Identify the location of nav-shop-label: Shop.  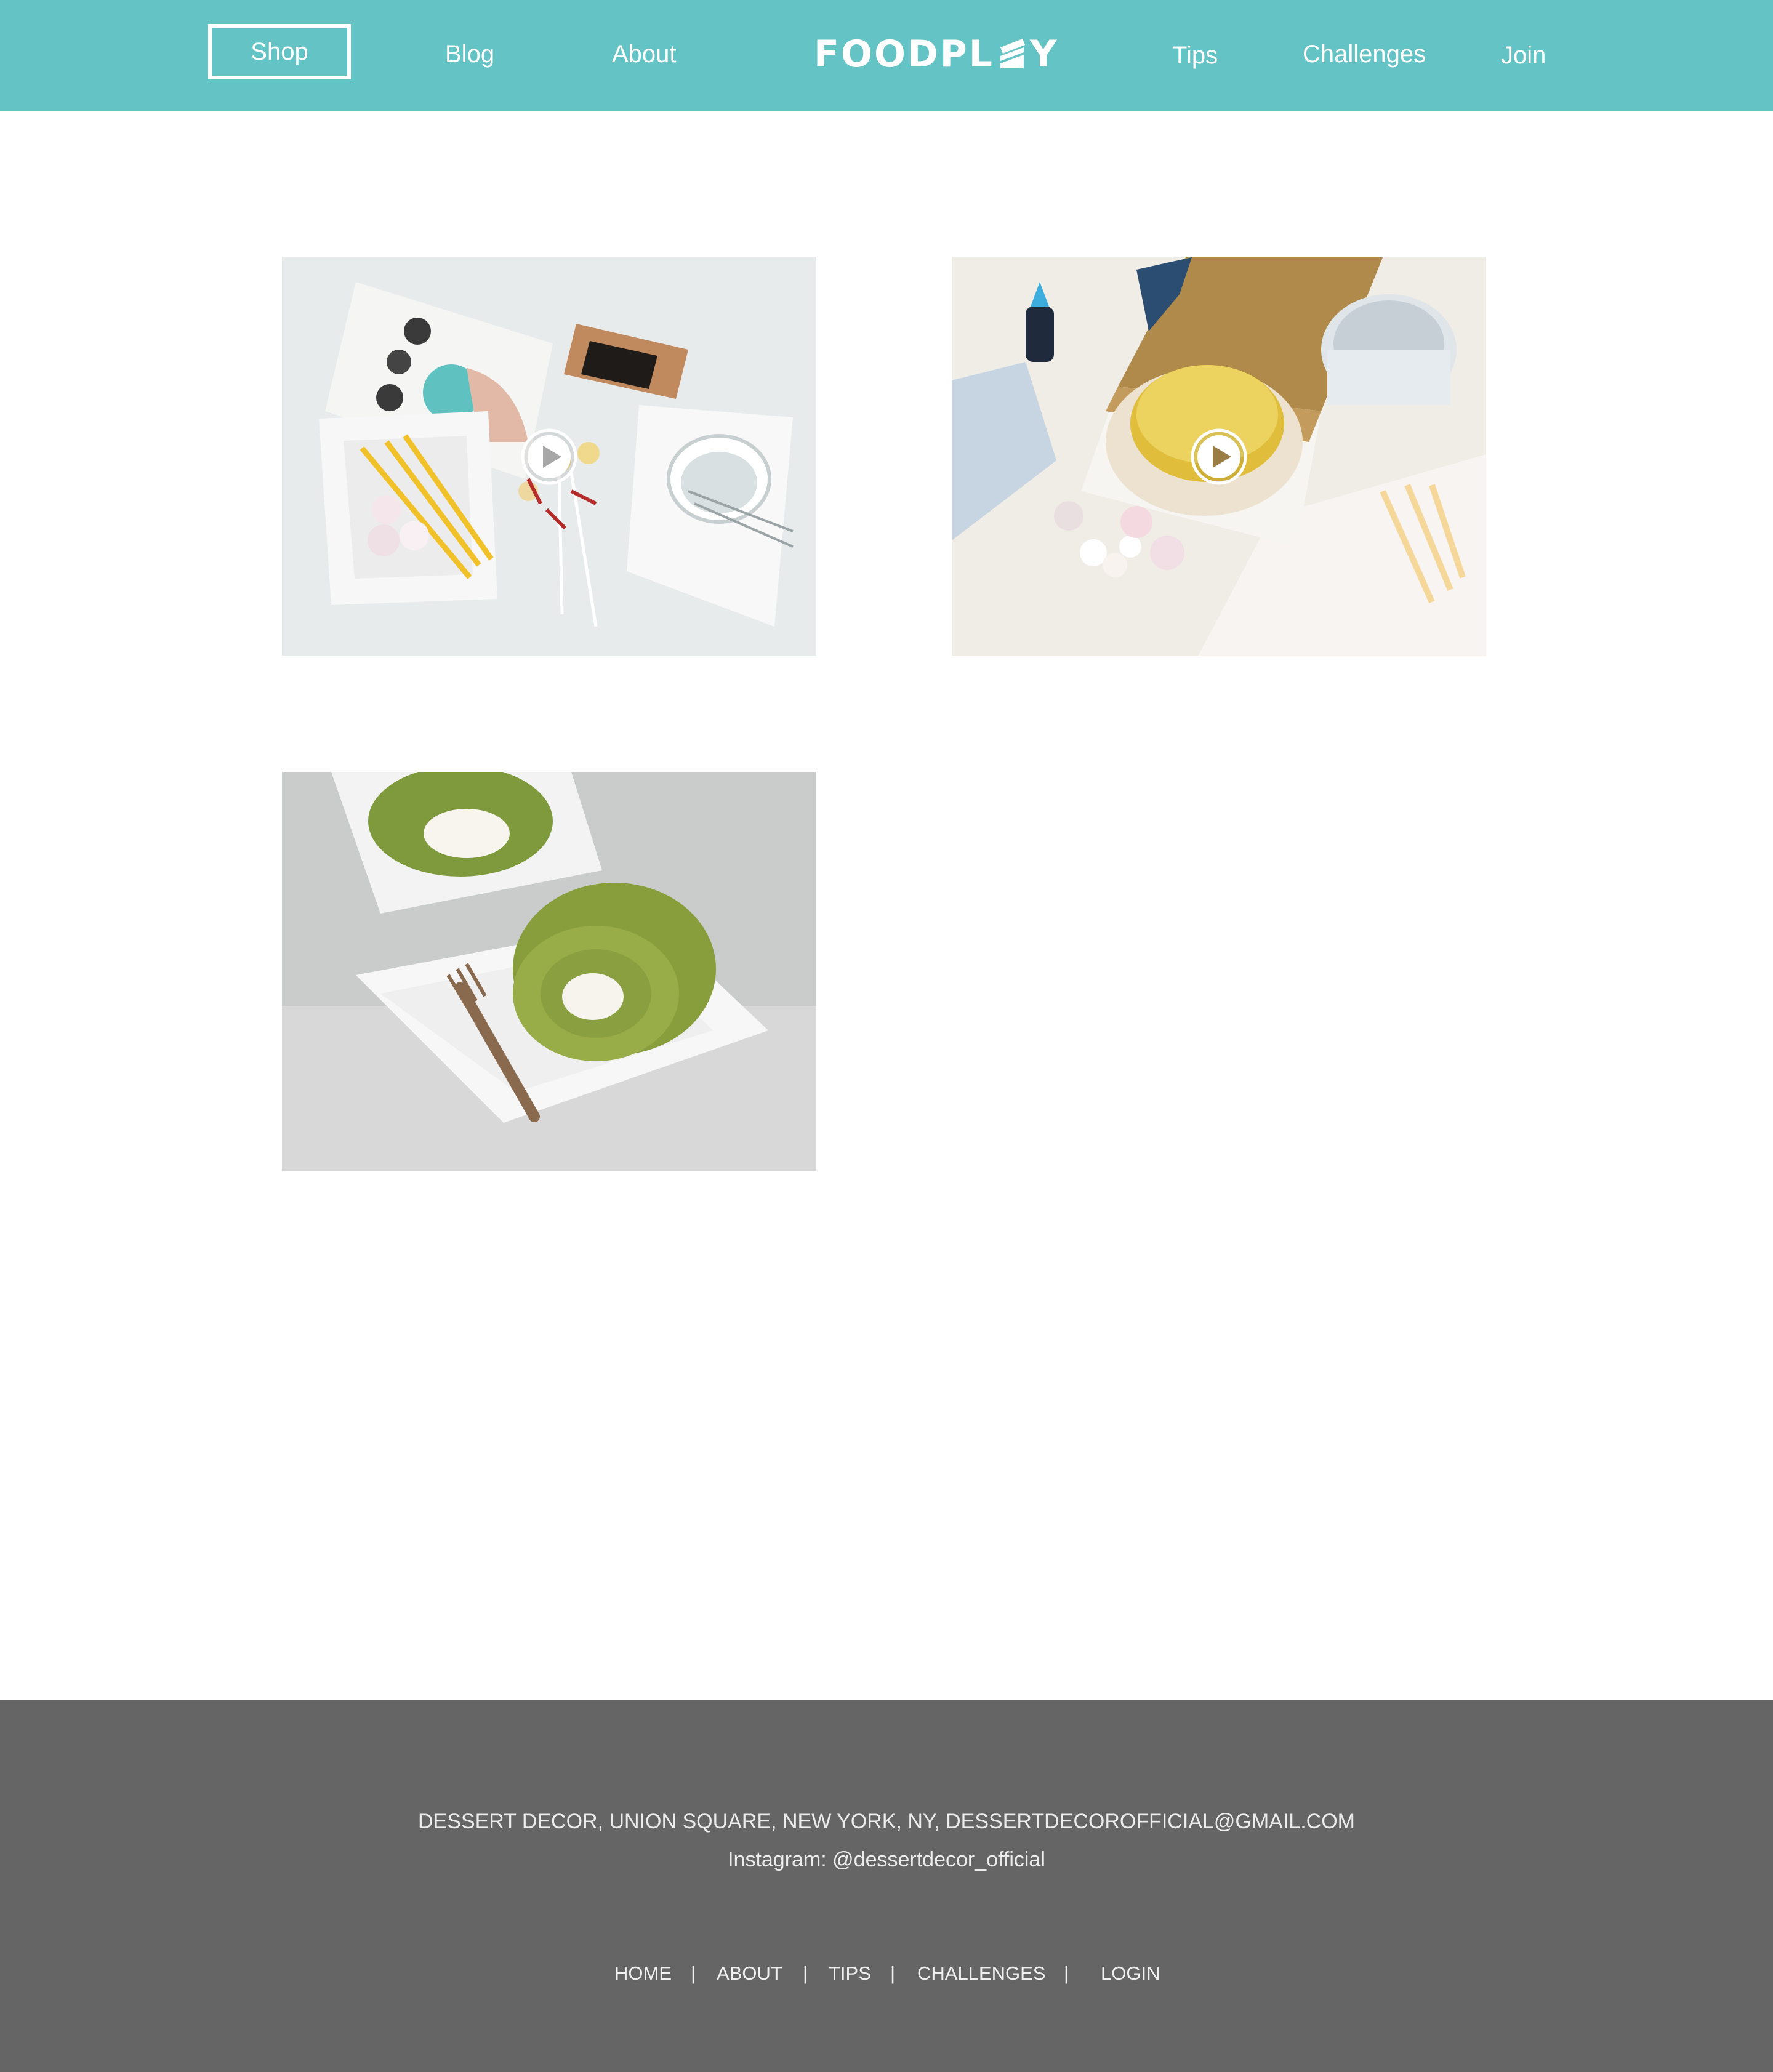
(279, 51).